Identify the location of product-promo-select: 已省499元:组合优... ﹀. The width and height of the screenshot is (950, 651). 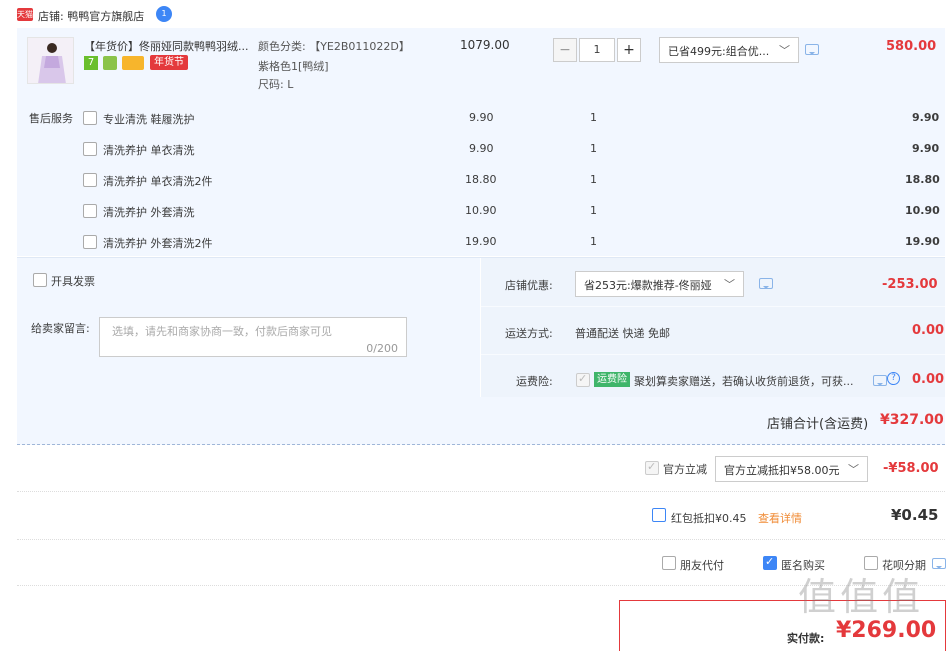
(729, 50).